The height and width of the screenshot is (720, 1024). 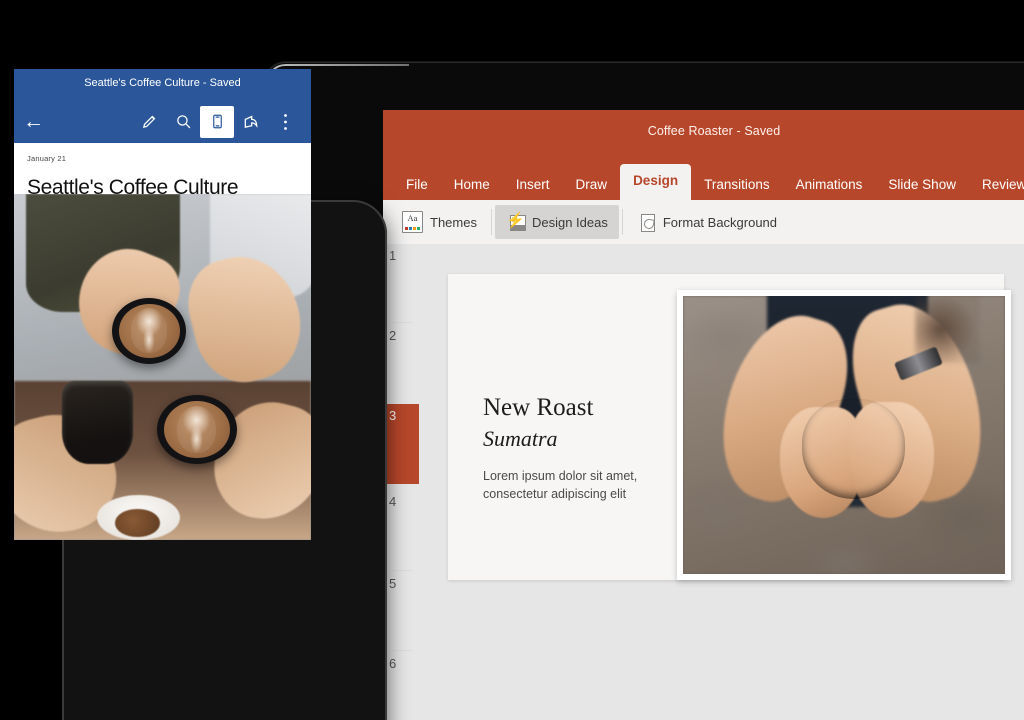 I want to click on tab-transitions: Transitions, so click(x=737, y=184).